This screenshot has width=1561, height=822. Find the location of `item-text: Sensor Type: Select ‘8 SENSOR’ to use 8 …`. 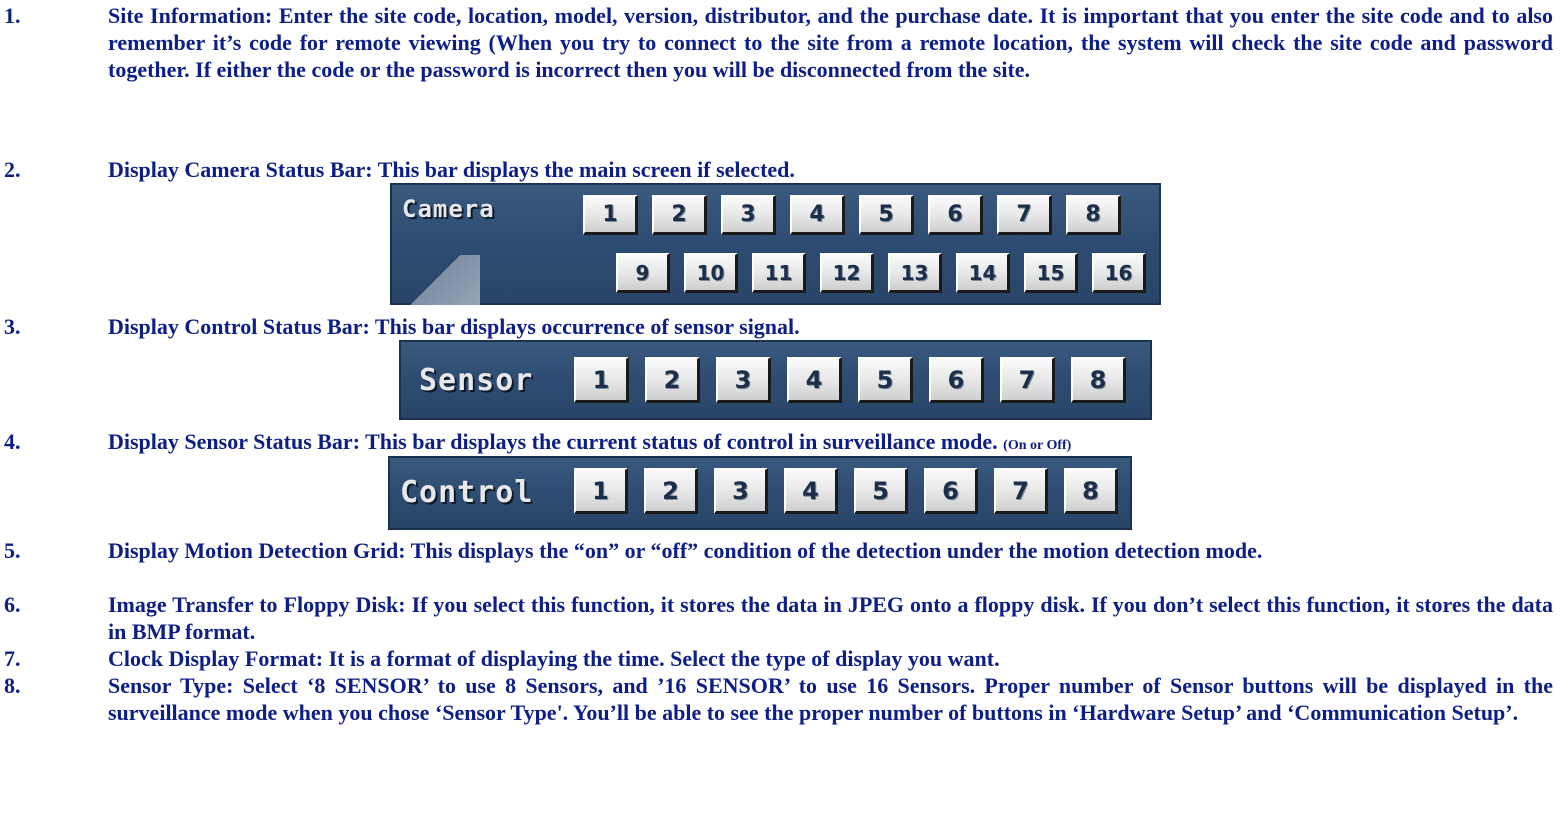

item-text: Sensor Type: Select ‘8 SENSOR’ to use 8 … is located at coordinates (830, 699).